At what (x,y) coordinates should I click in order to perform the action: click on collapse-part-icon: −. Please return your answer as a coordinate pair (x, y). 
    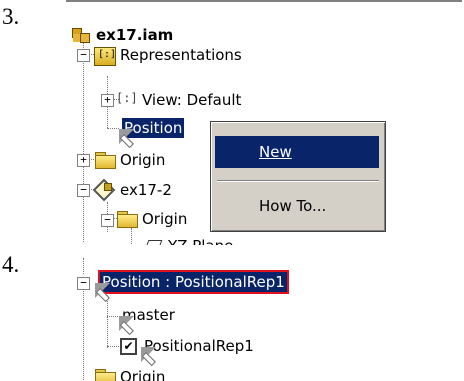
    Looking at the image, I should click on (83, 190).